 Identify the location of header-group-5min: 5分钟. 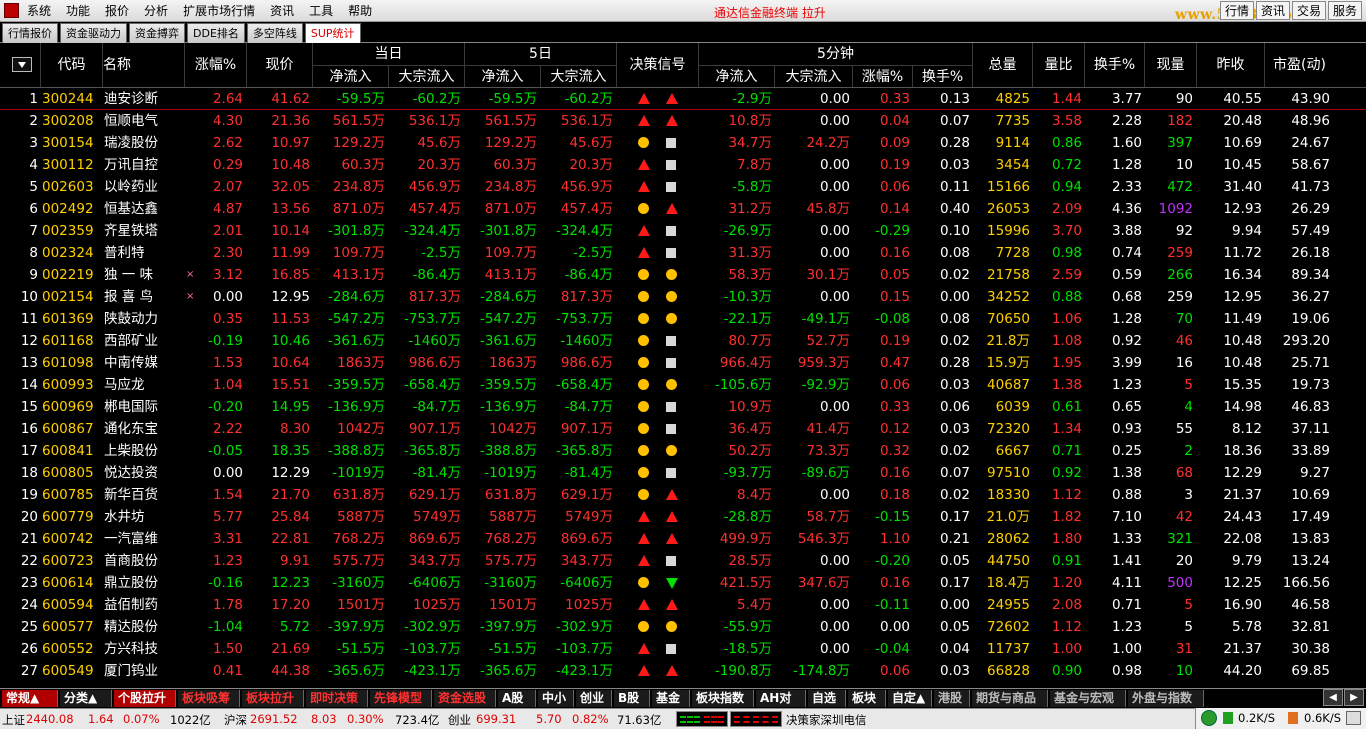
(835, 54).